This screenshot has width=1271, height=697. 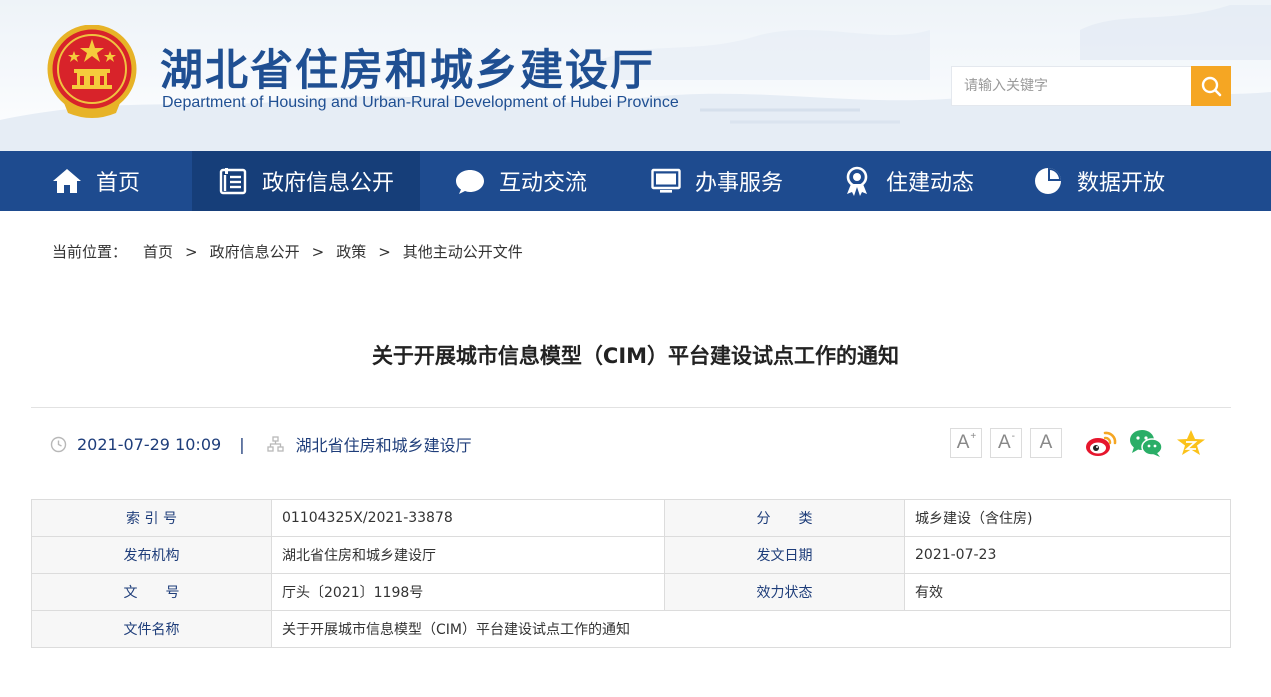 I want to click on qzone-icon, so click(x=1191, y=443).